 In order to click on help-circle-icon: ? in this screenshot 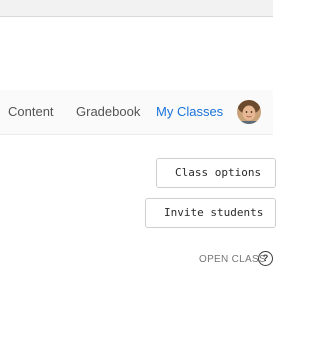, I will do `click(265, 258)`.